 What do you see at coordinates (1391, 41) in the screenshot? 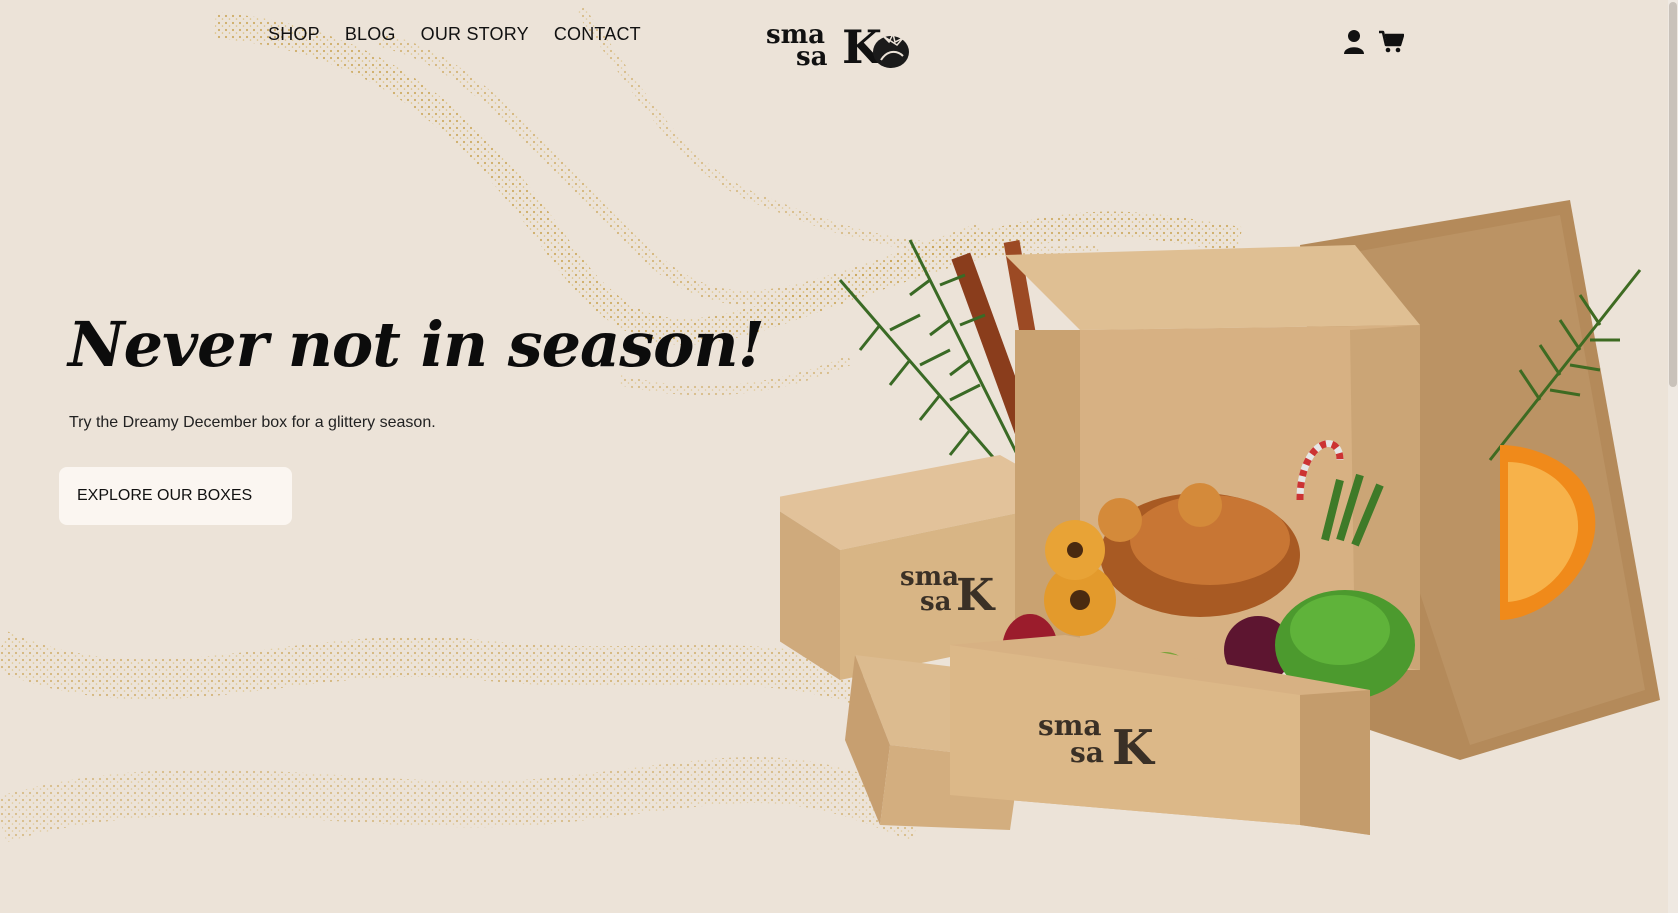
I see `cart-icon` at bounding box center [1391, 41].